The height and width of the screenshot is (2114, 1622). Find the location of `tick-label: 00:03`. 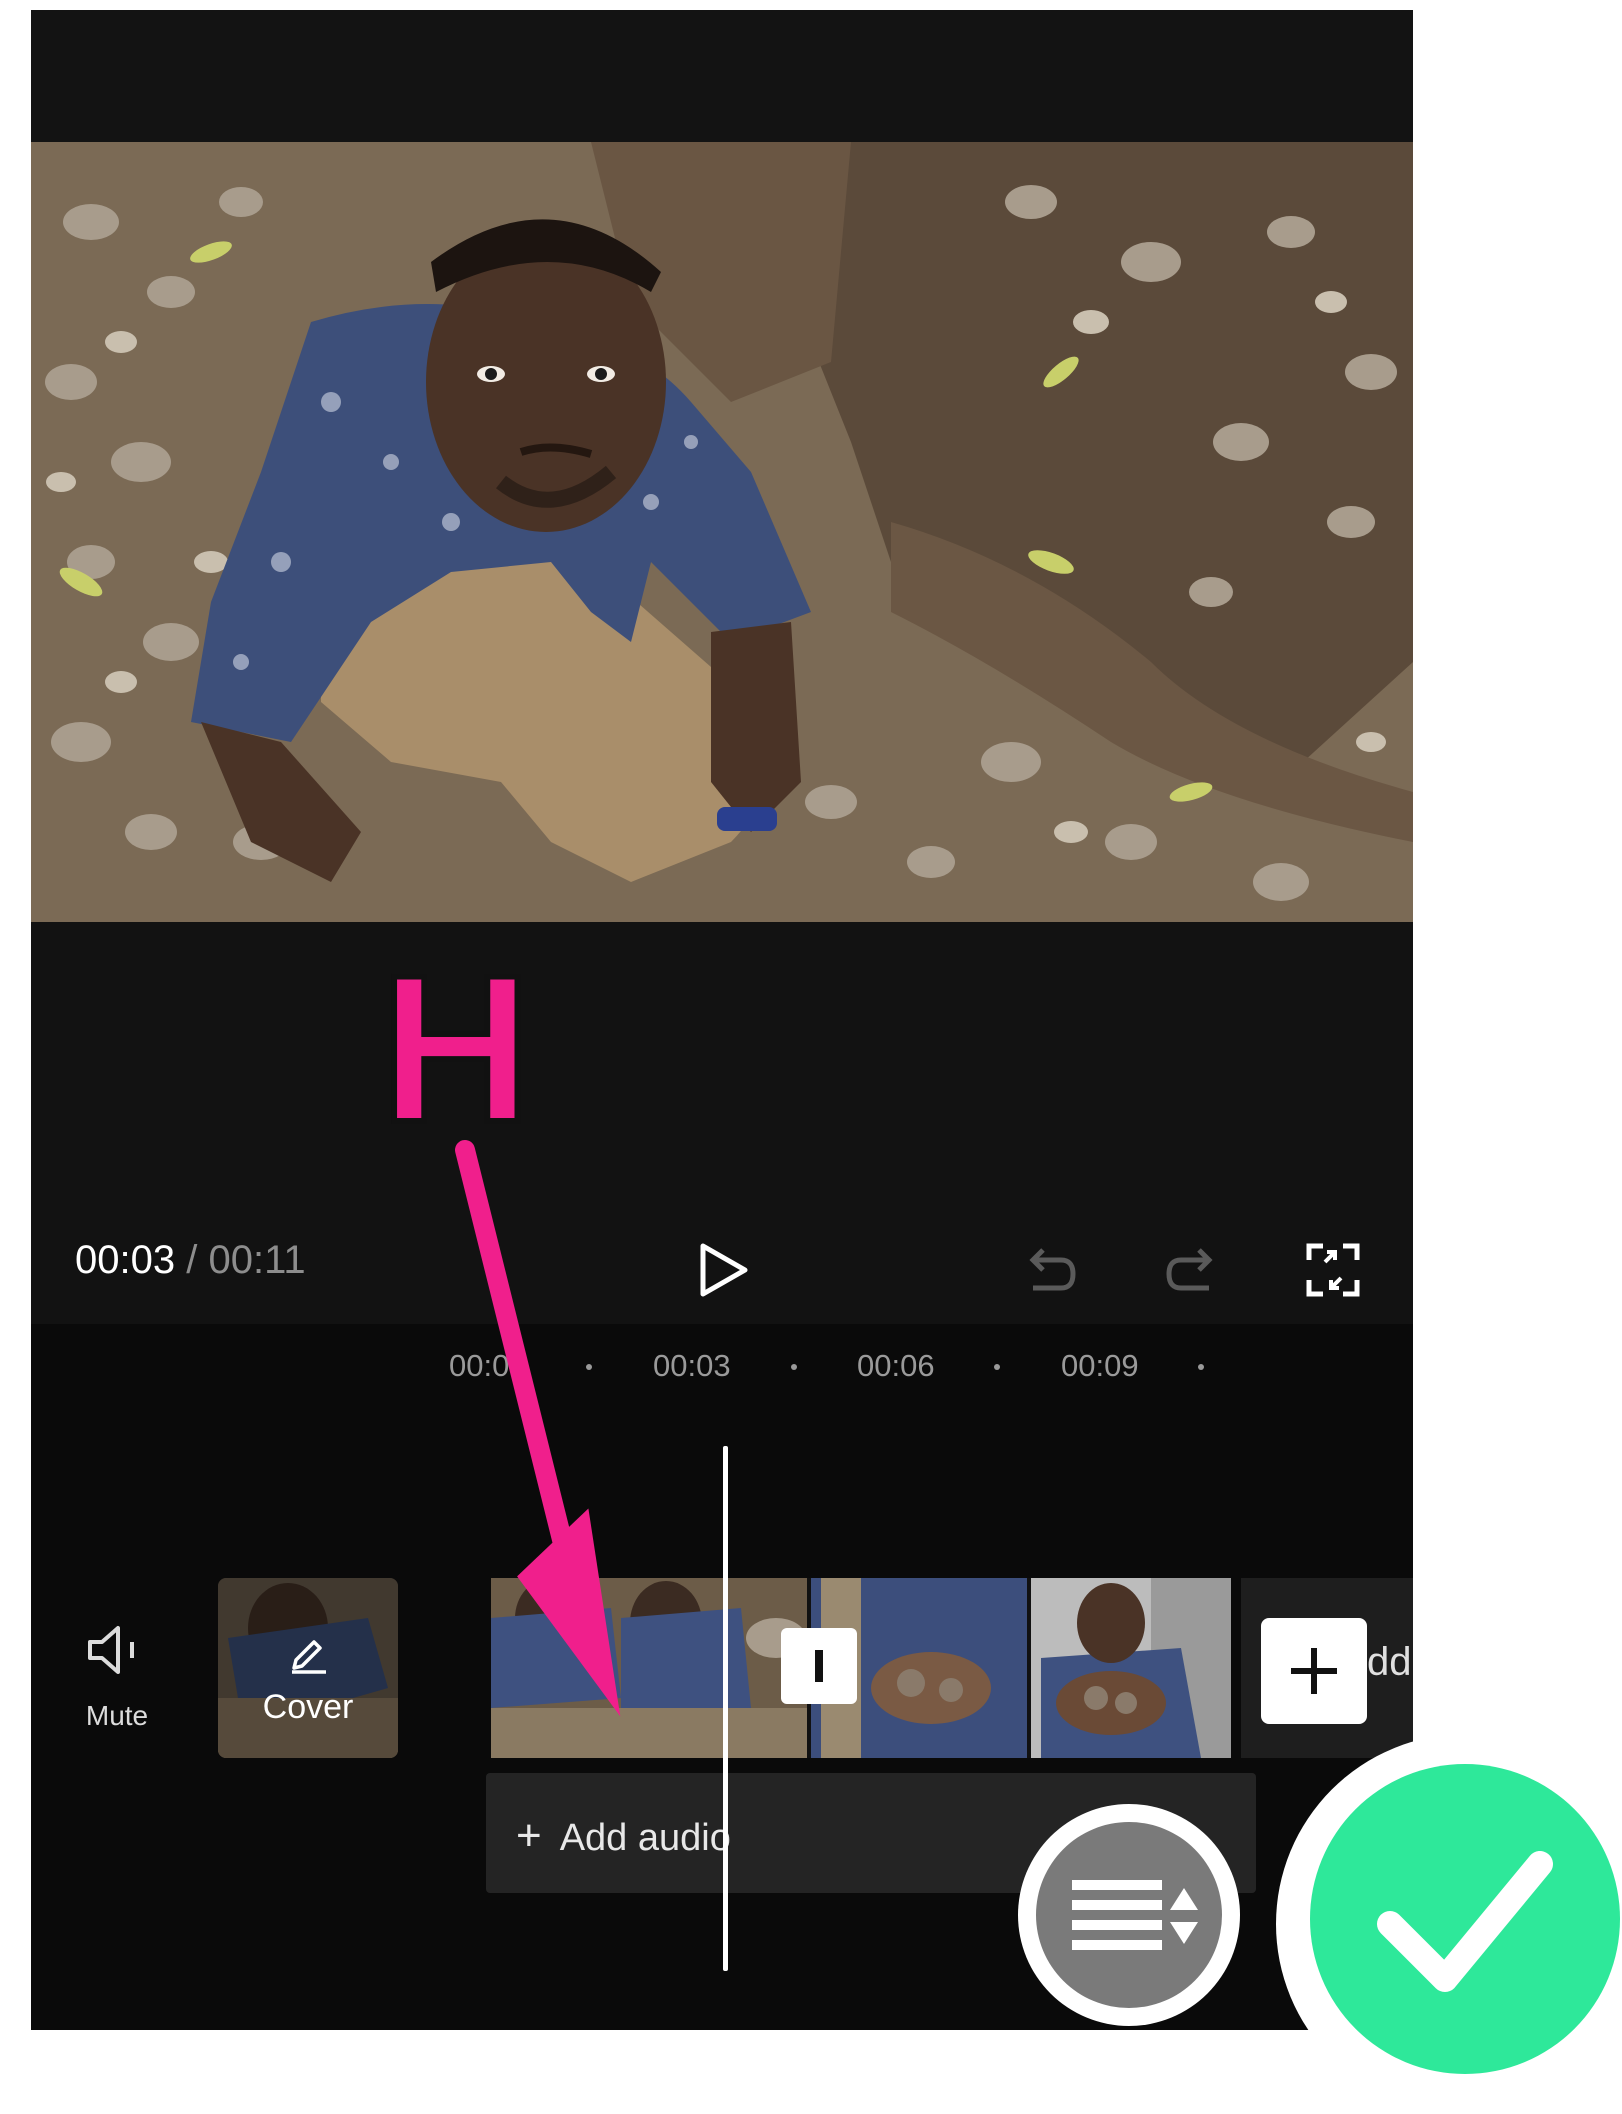

tick-label: 00:03 is located at coordinates (692, 1365).